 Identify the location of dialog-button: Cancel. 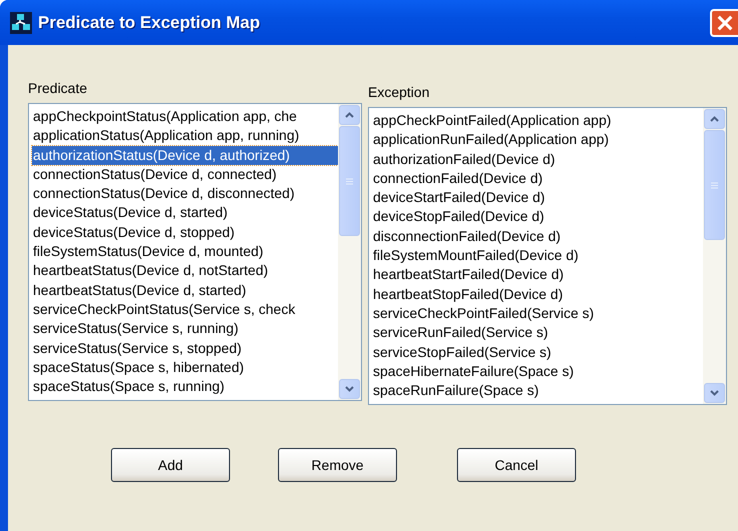
(516, 465).